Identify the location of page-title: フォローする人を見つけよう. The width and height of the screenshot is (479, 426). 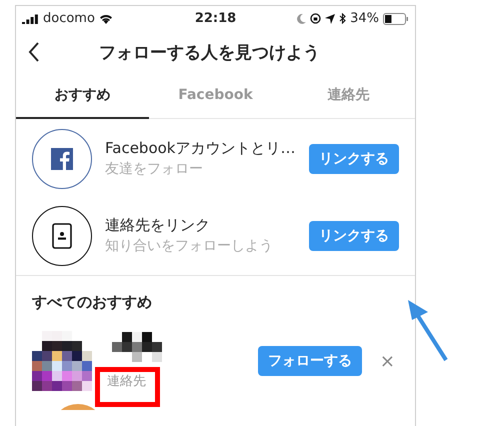
(209, 53).